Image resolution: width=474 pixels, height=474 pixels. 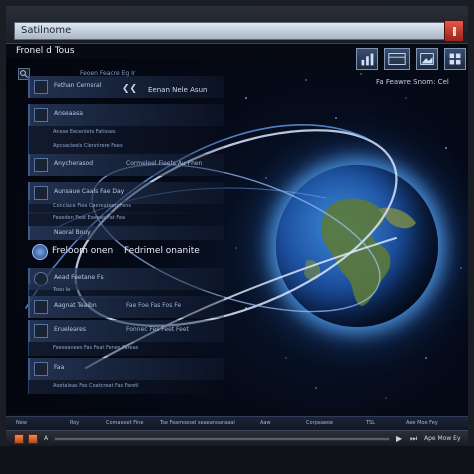 What do you see at coordinates (79, 277) in the screenshot?
I see `sidebar-item-label: Aead Feetane Fs` at bounding box center [79, 277].